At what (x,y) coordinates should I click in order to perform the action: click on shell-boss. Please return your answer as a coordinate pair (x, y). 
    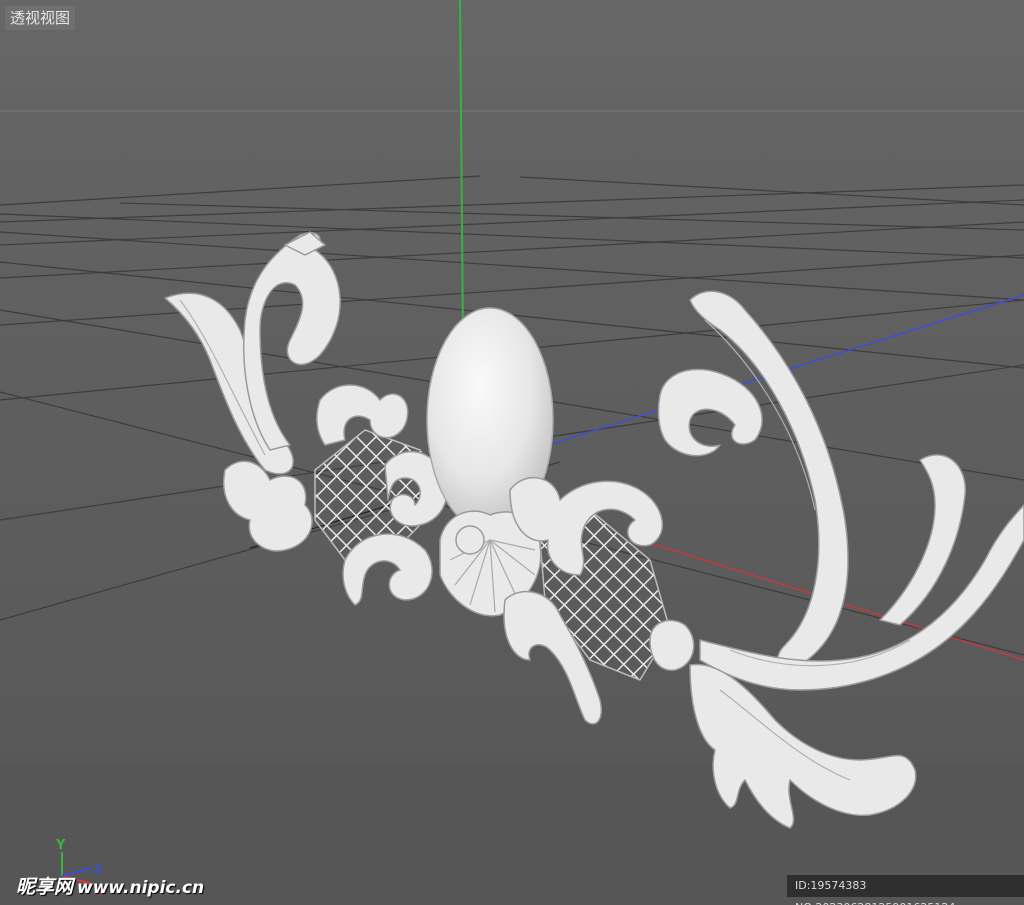
    Looking at the image, I should click on (470, 540).